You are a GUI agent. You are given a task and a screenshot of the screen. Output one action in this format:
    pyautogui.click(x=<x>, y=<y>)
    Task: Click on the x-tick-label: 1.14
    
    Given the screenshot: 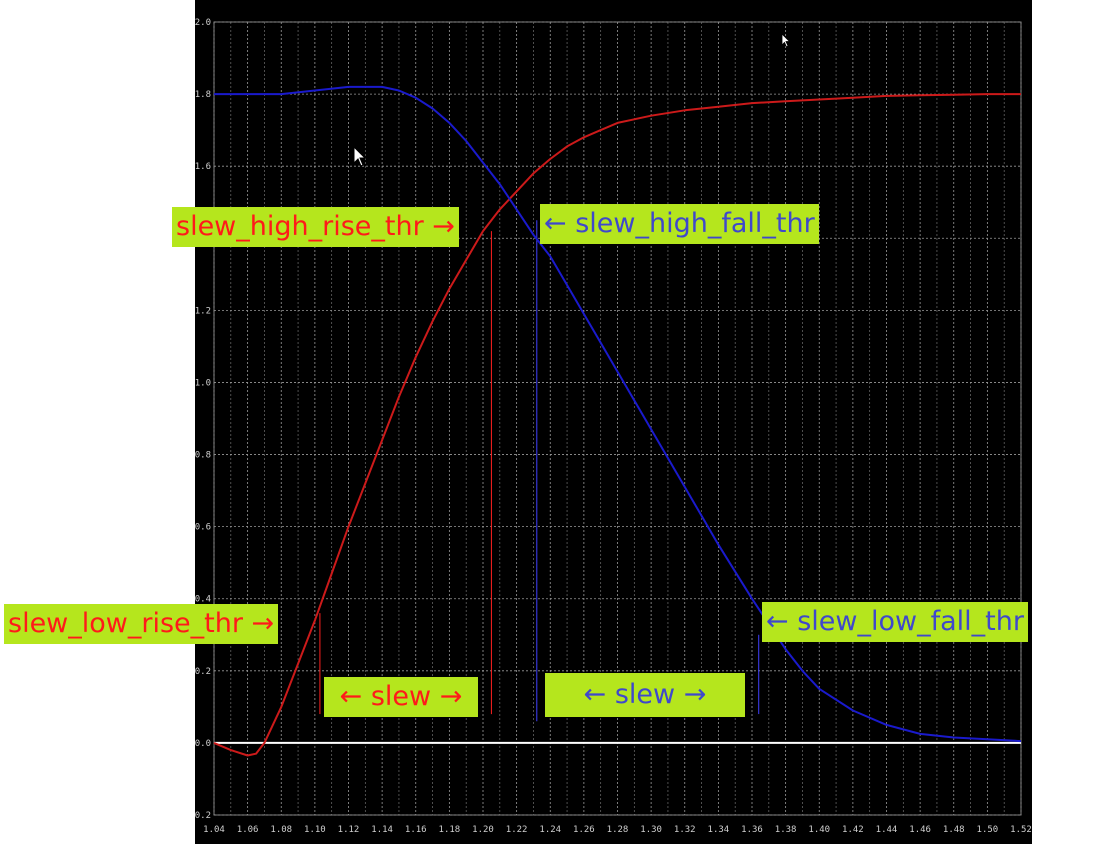 What is the action you would take?
    pyautogui.click(x=382, y=830)
    